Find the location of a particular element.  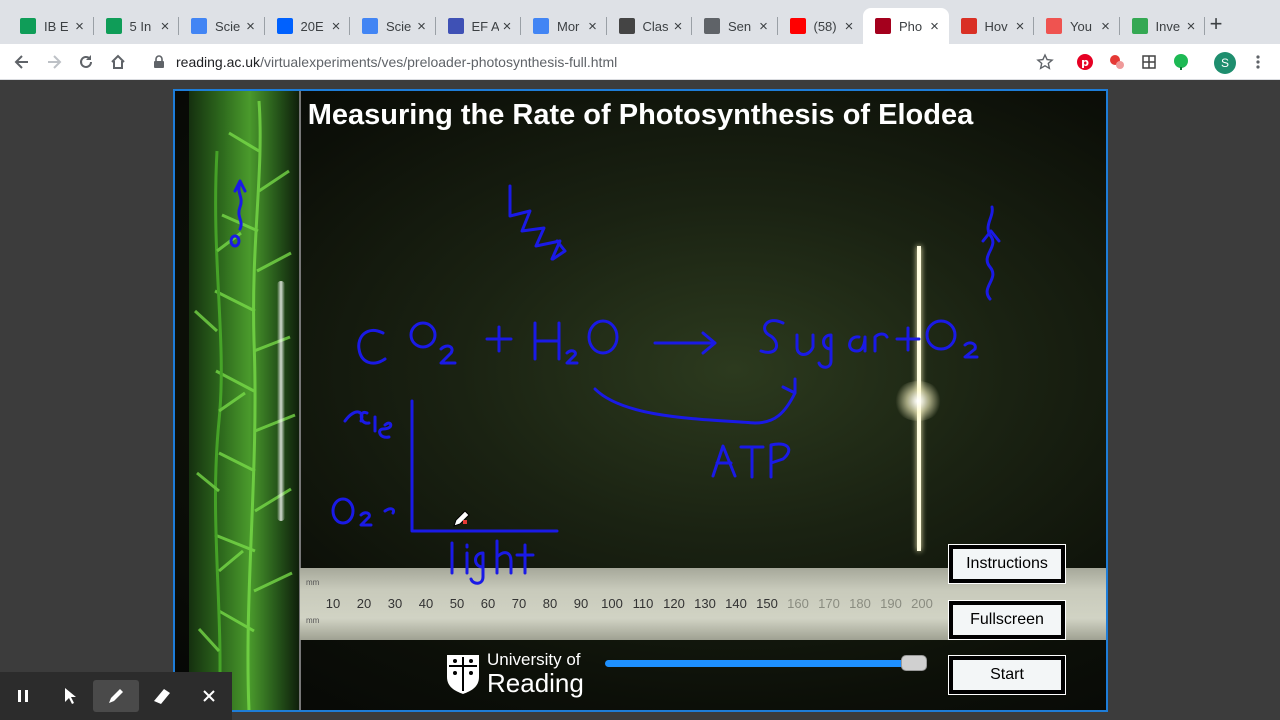

ruler-tick-label: 140 is located at coordinates (736, 603).